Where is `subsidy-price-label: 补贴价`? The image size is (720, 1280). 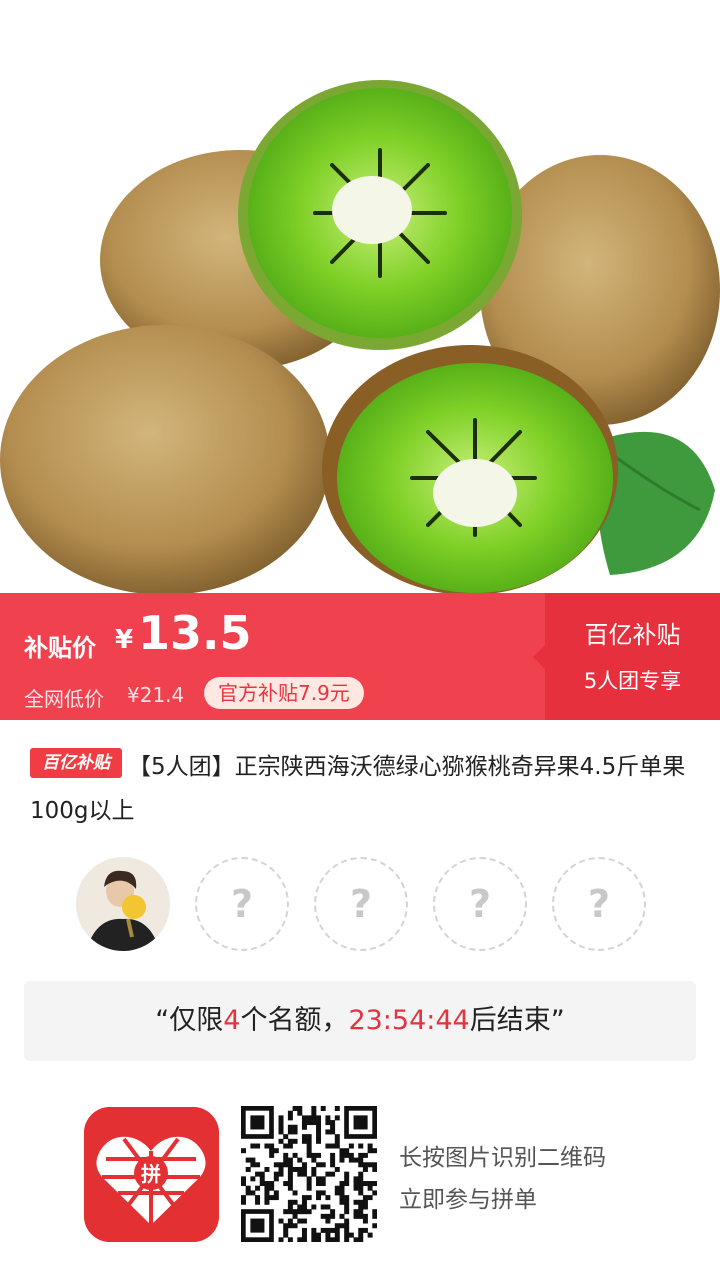 subsidy-price-label: 补贴价 is located at coordinates (60, 648).